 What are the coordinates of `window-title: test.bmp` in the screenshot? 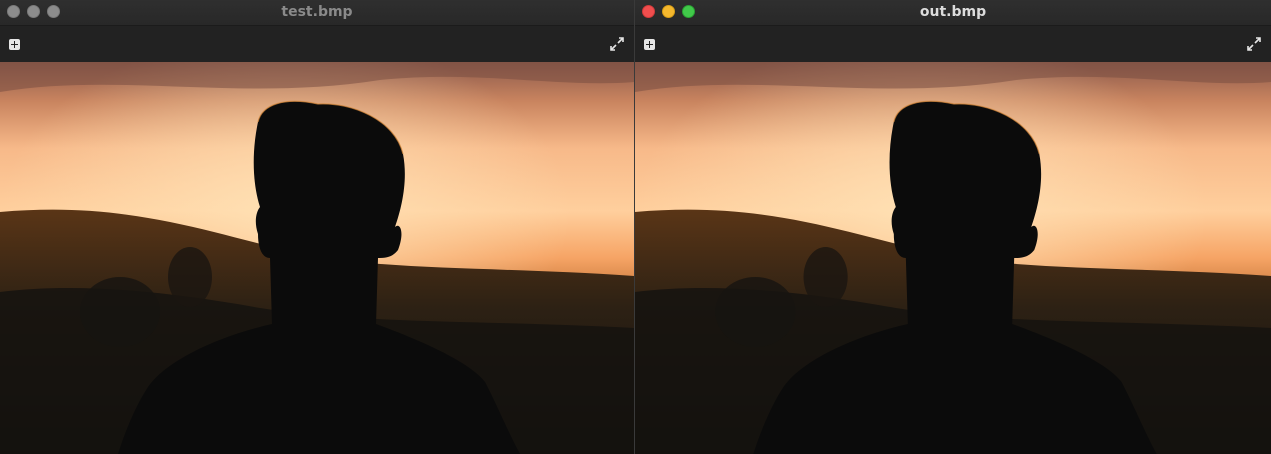 It's located at (317, 12).